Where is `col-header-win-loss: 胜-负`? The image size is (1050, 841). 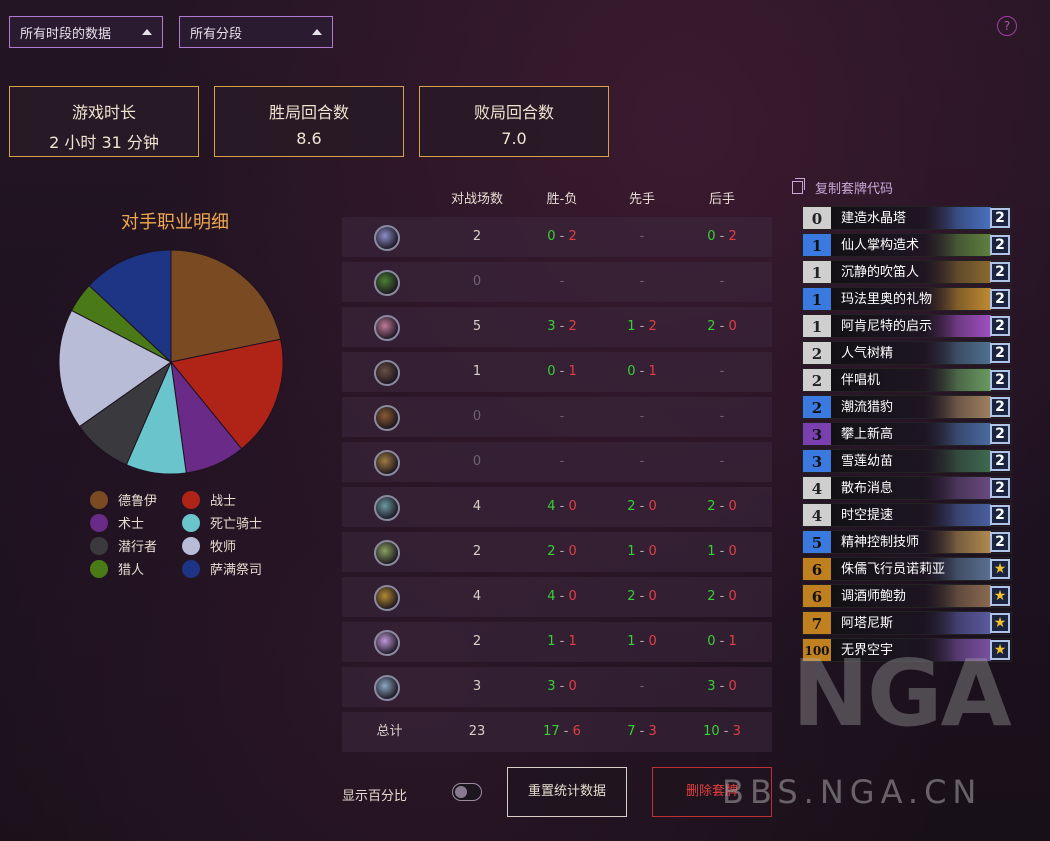 col-header-win-loss: 胜-负 is located at coordinates (562, 199).